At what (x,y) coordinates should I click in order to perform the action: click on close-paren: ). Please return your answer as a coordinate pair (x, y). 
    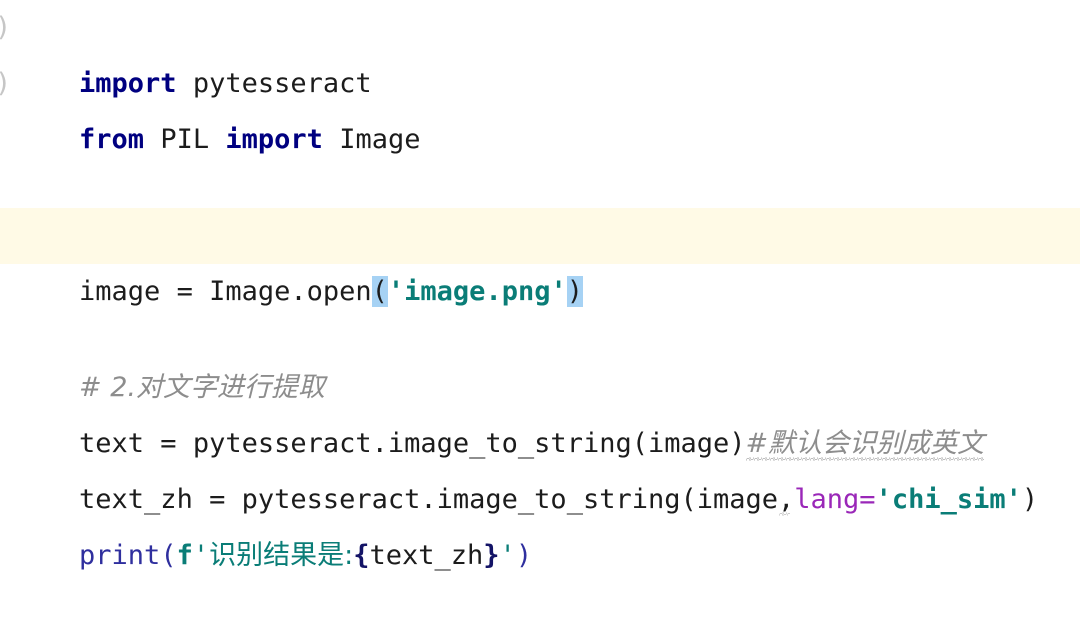
    Looking at the image, I should click on (524, 555).